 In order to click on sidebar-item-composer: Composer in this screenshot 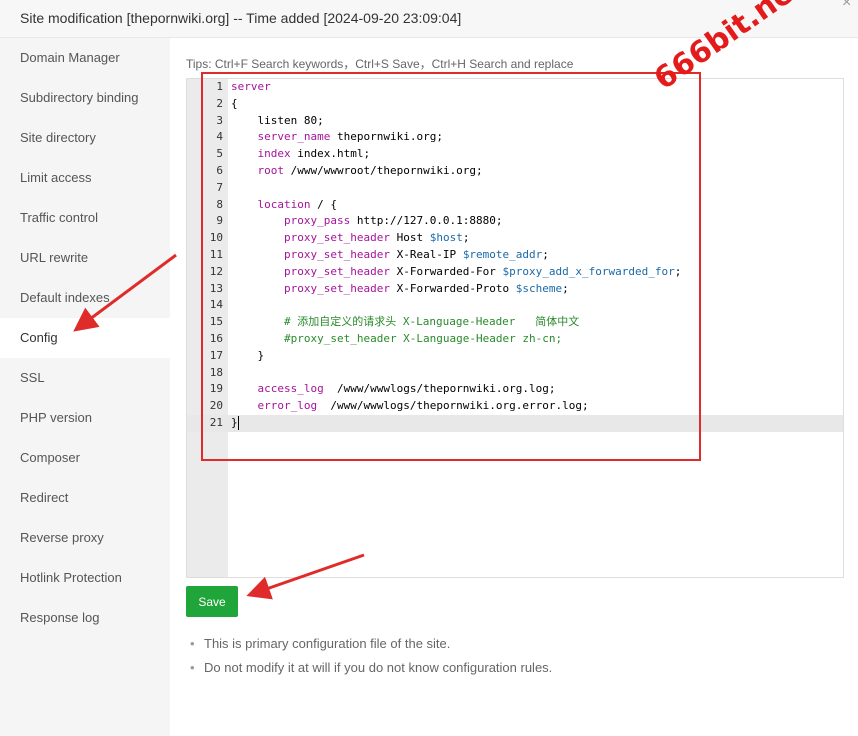, I will do `click(85, 458)`.